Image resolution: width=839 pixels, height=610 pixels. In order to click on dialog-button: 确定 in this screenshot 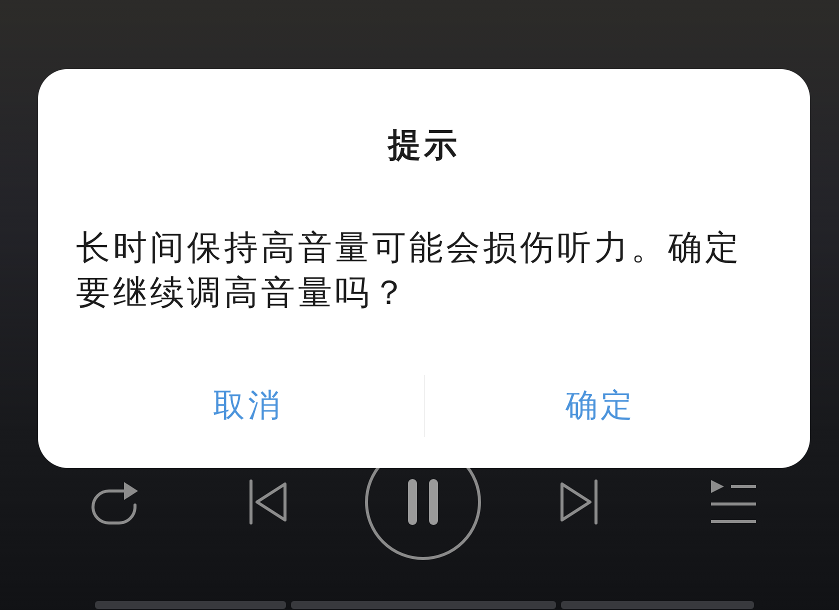, I will do `click(600, 406)`.